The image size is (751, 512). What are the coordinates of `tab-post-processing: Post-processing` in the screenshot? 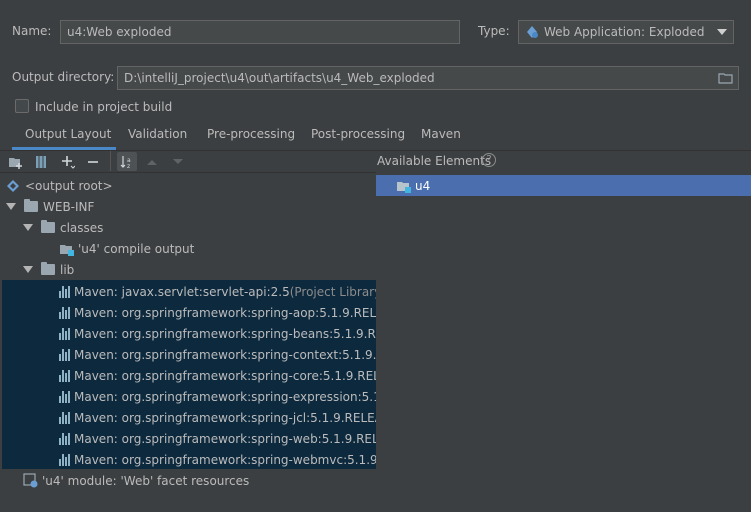 It's located at (358, 134).